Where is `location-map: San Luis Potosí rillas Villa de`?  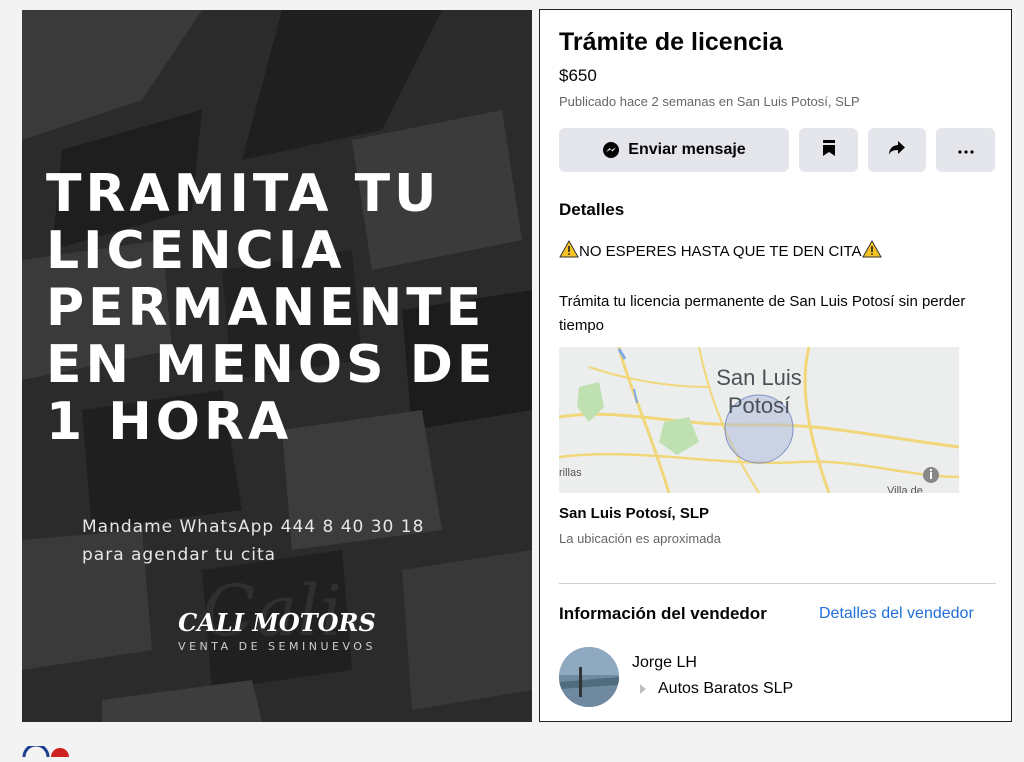
location-map: San Luis Potosí rillas Villa de is located at coordinates (759, 420).